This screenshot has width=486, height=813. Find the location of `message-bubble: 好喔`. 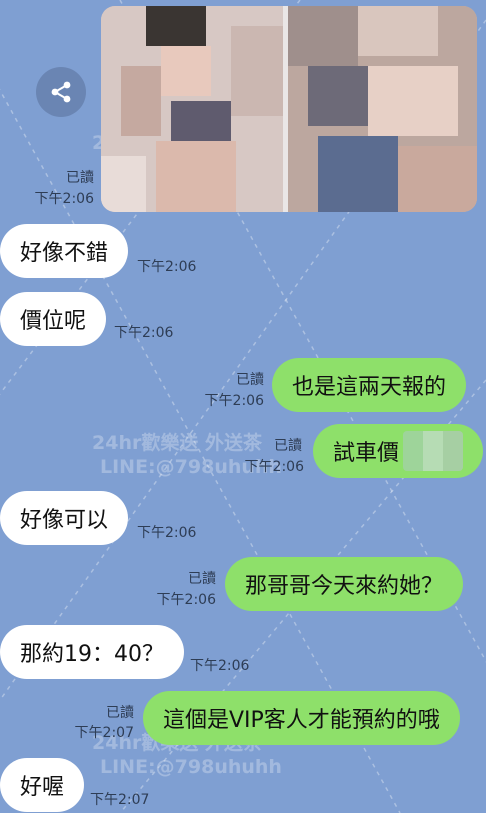

message-bubble: 好喔 is located at coordinates (42, 785).